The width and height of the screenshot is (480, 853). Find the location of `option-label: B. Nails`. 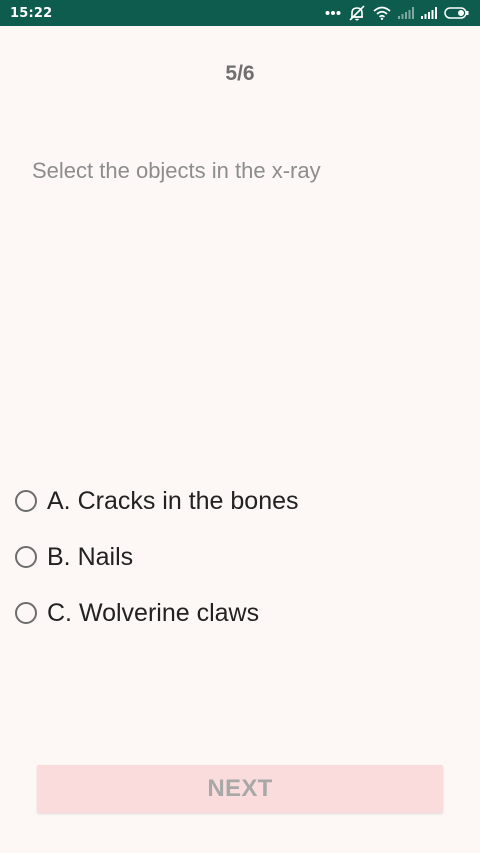

option-label: B. Nails is located at coordinates (90, 556).